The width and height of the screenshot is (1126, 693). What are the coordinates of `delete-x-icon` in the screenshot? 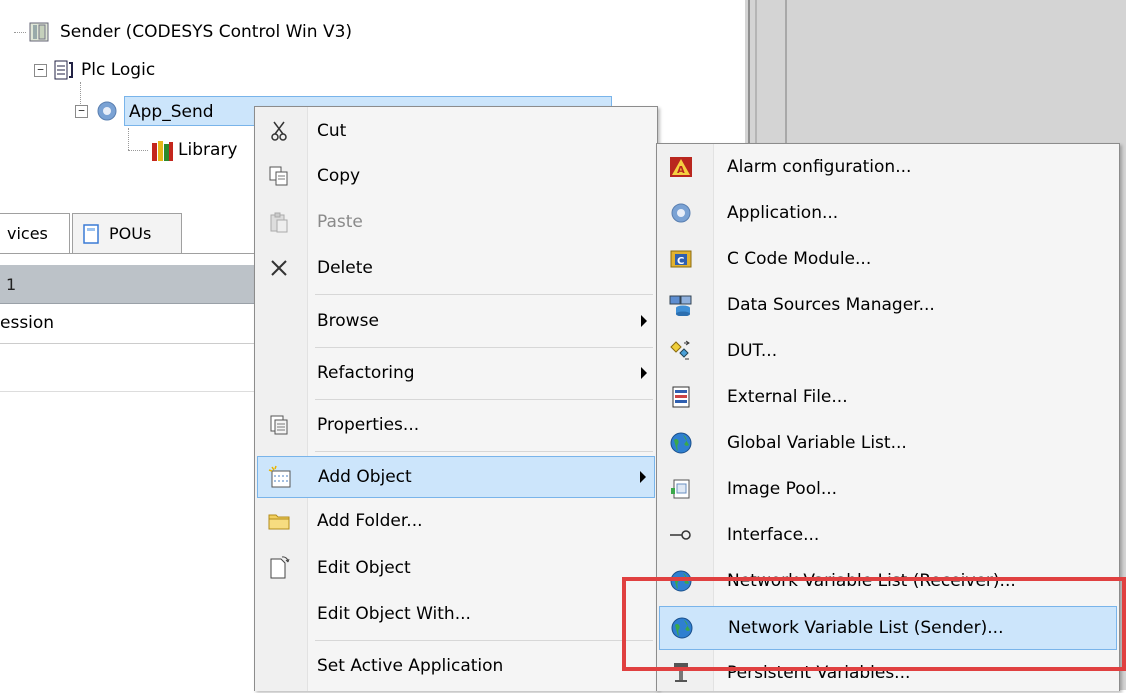 It's located at (279, 268).